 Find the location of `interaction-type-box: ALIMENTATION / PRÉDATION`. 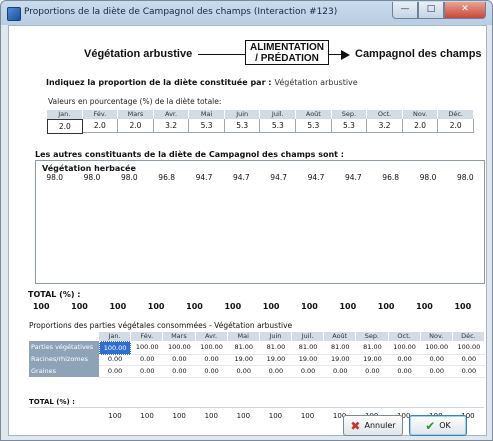

interaction-type-box: ALIMENTATION / PRÉDATION is located at coordinates (287, 52).